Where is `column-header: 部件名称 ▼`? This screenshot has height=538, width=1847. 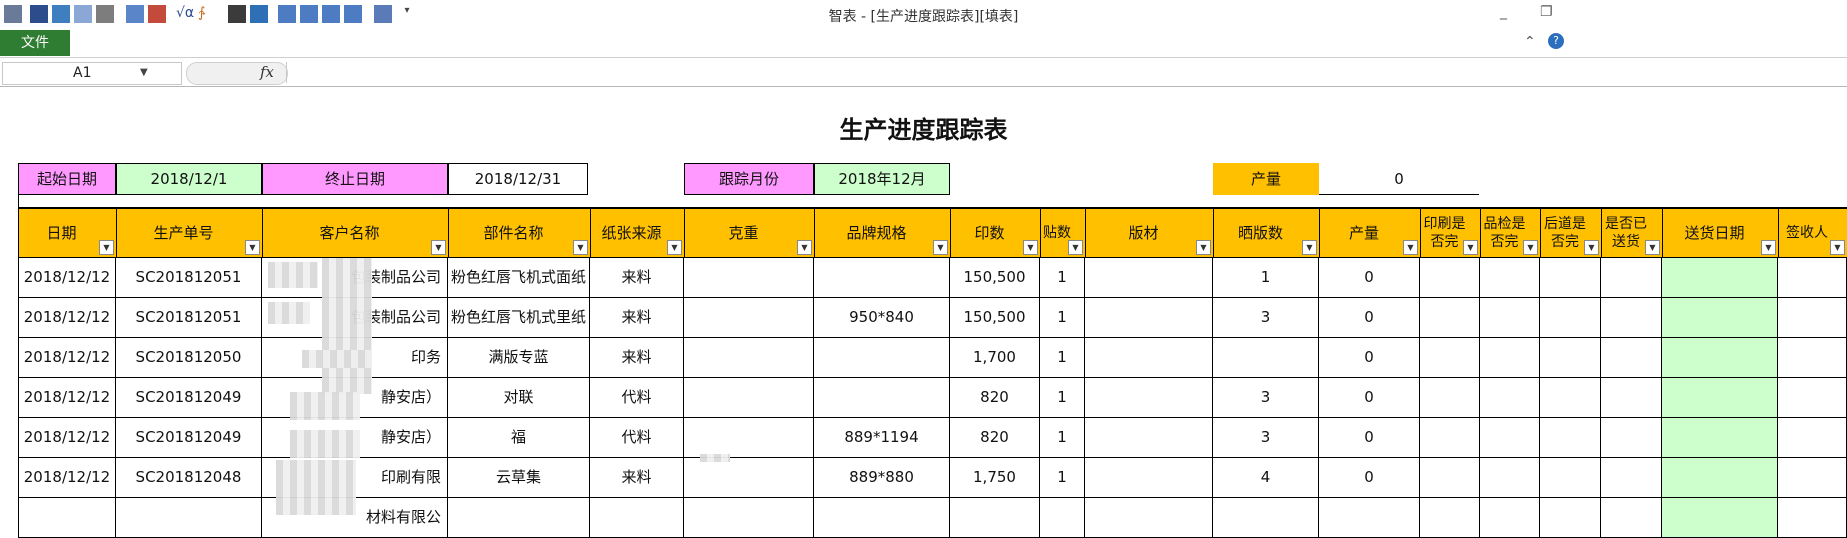 column-header: 部件名称 ▼ is located at coordinates (519, 233).